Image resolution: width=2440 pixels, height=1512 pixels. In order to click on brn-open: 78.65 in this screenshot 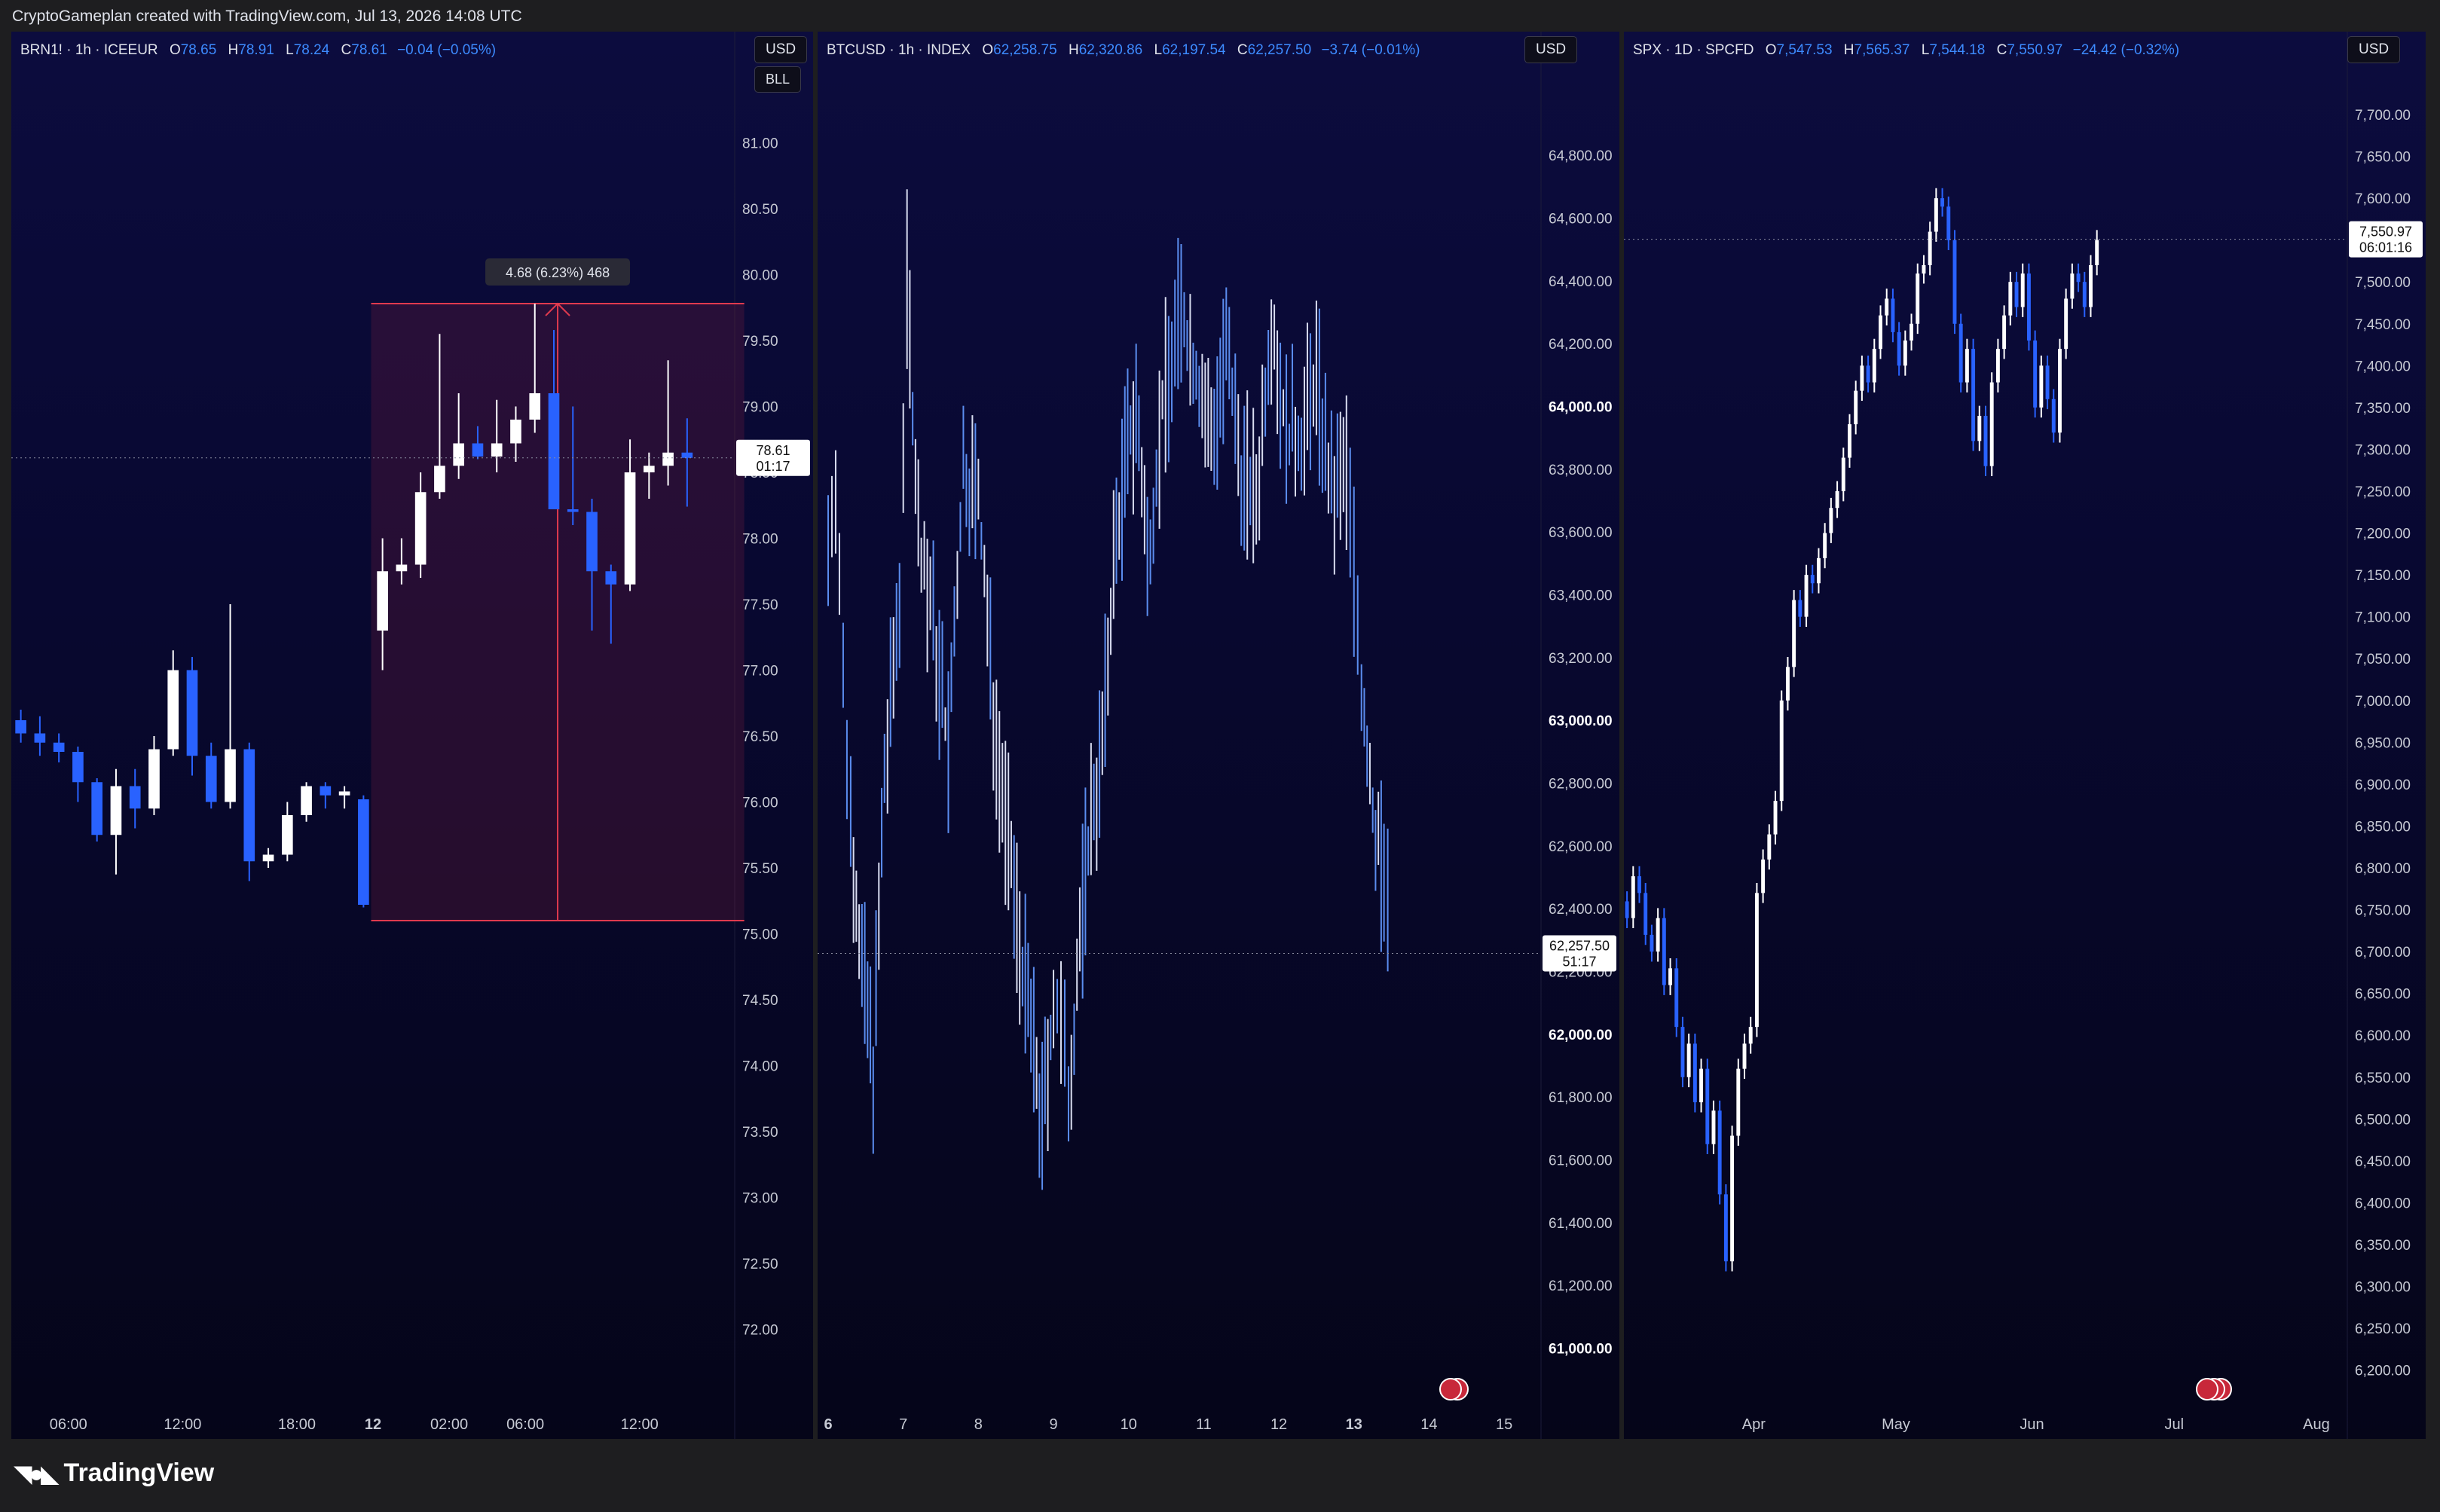, I will do `click(198, 50)`.